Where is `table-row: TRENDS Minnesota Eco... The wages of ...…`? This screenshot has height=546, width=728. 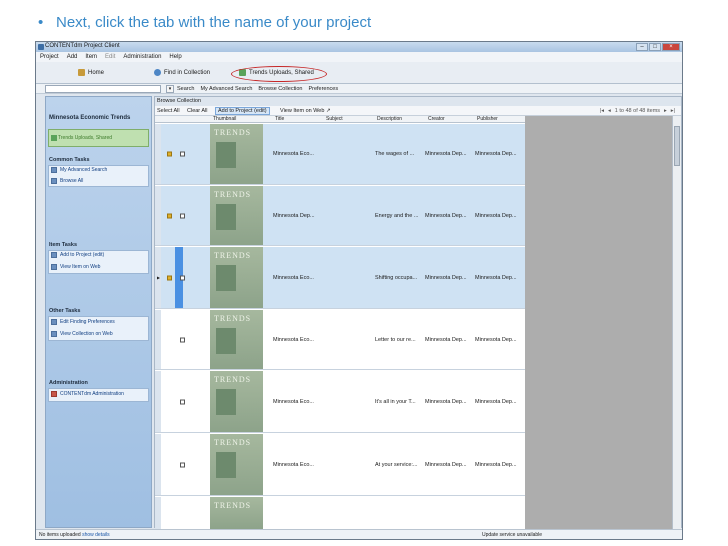 table-row: TRENDS Minnesota Eco... The wages of ...… is located at coordinates (340, 154).